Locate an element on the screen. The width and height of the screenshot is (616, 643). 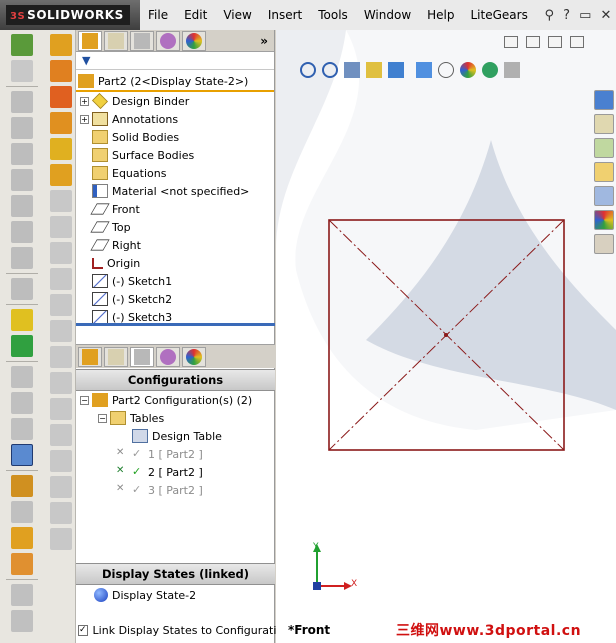
boss-loft-icon is located at coordinates (61, 123).